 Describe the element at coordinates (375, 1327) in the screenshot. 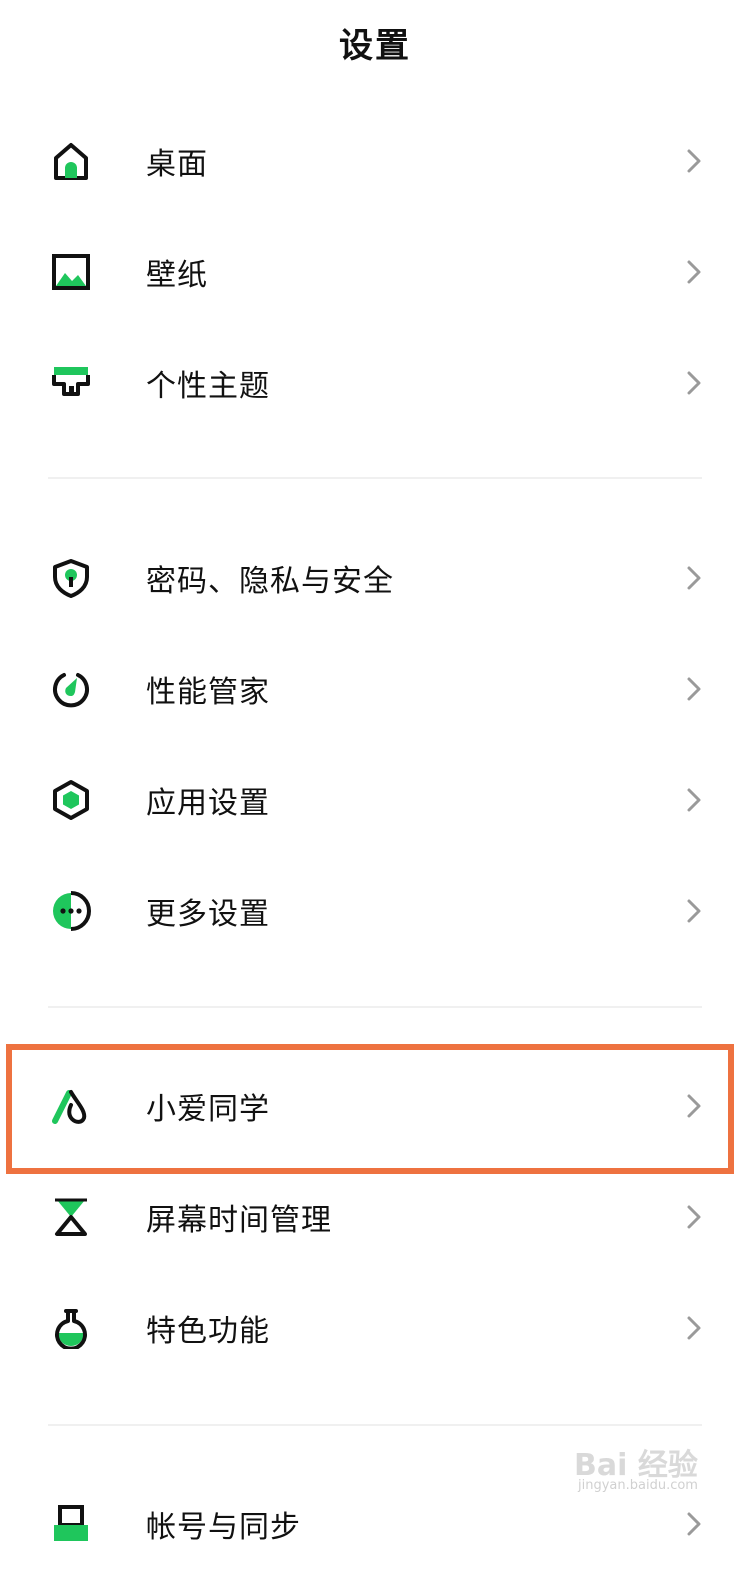

I see `settings-item-features: 特色功能` at that location.